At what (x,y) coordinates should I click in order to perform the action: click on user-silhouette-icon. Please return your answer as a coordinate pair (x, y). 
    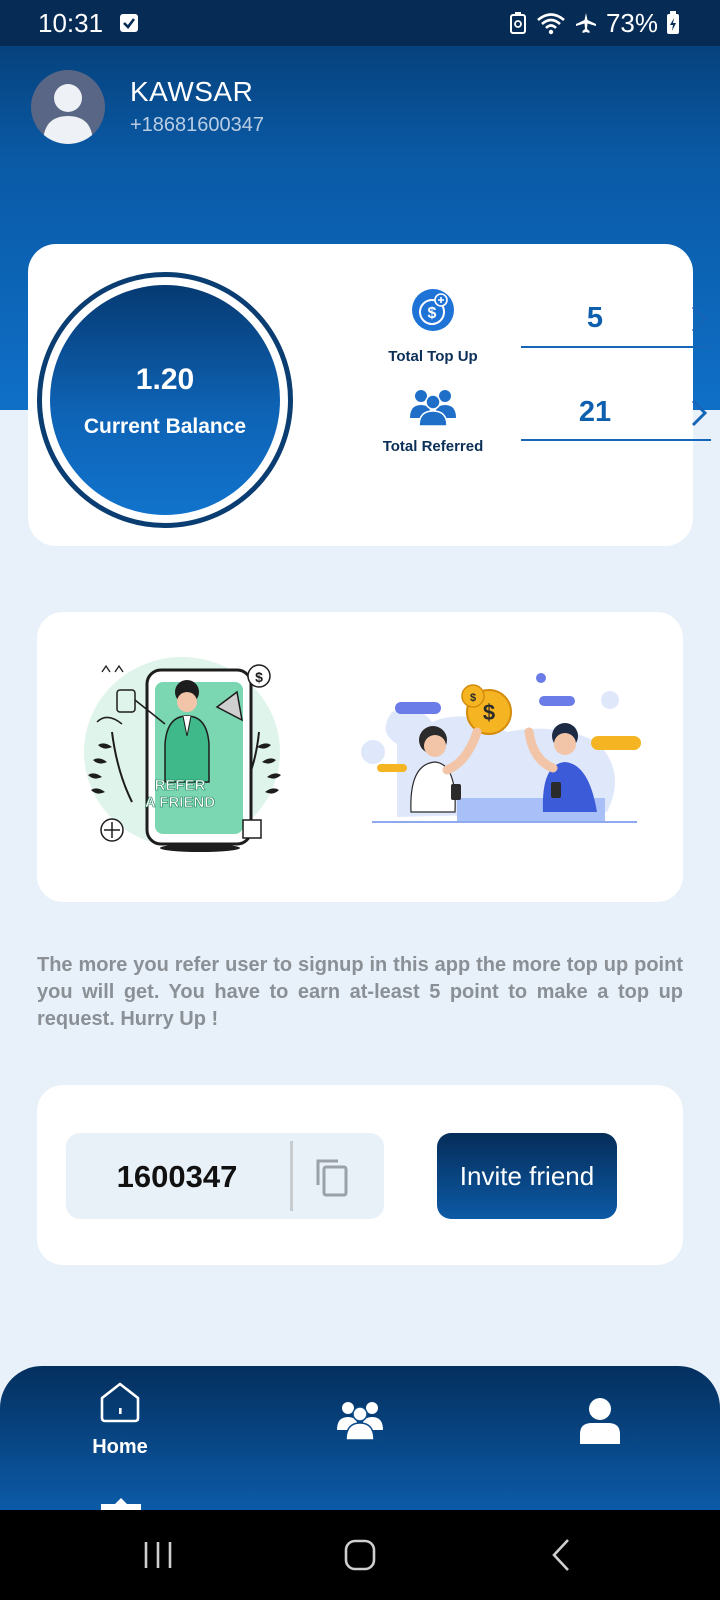
    Looking at the image, I should click on (68, 114).